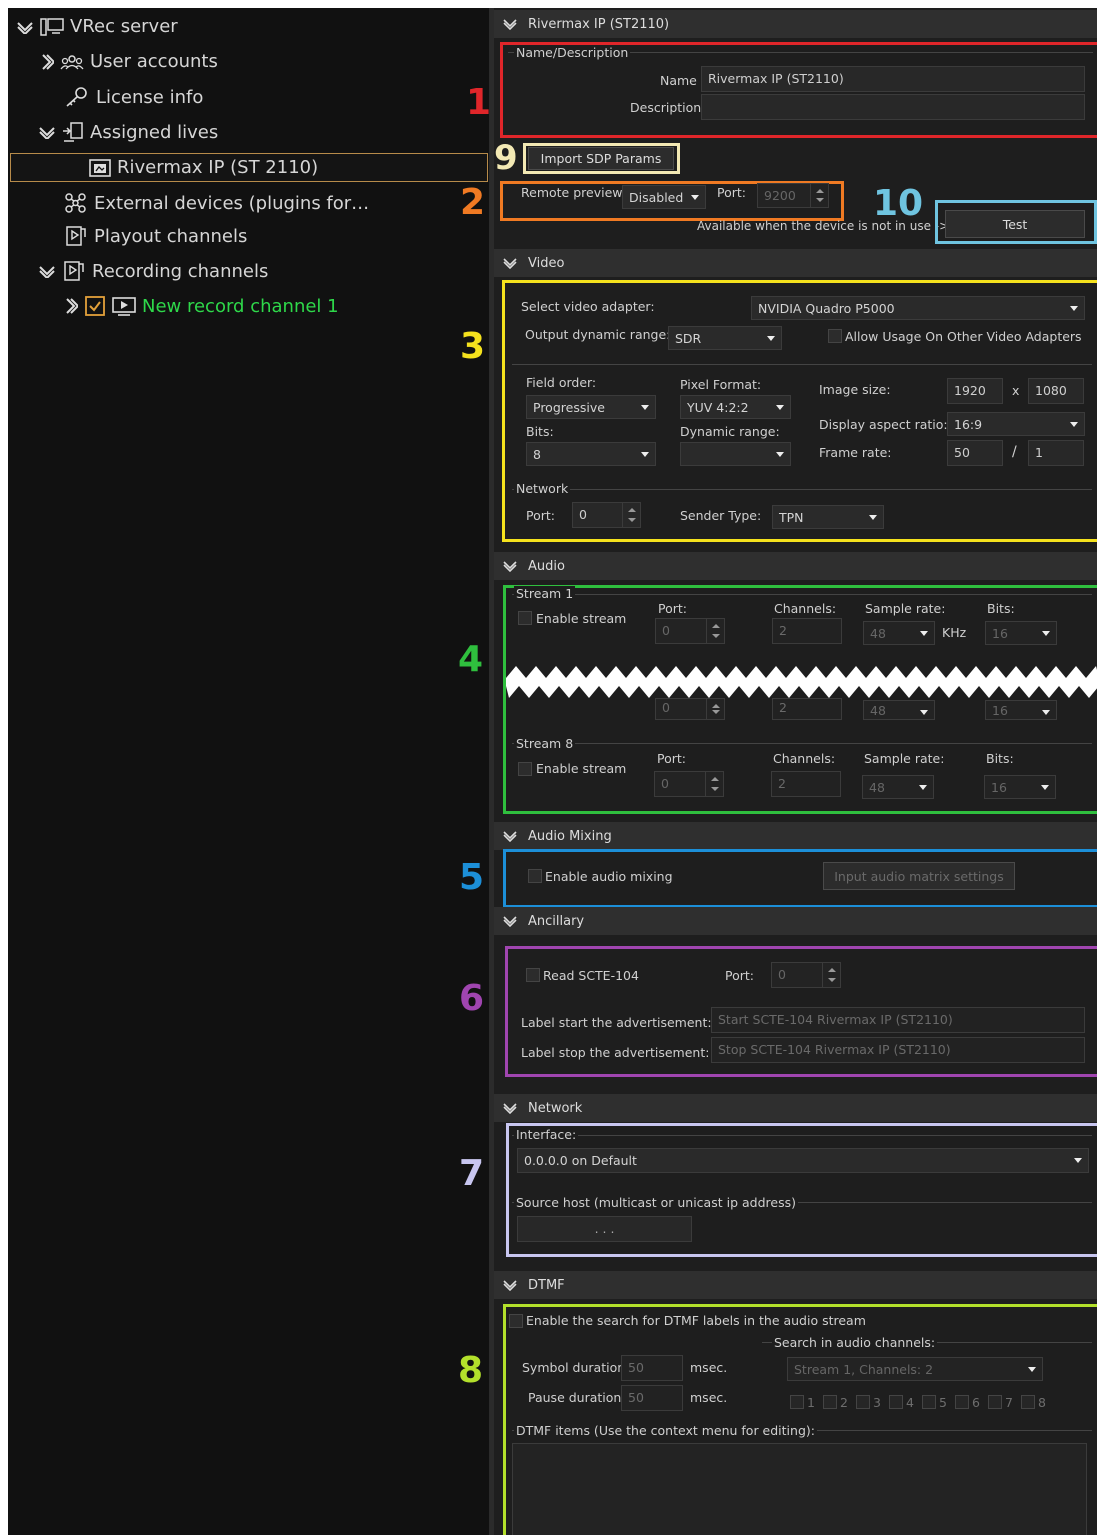  What do you see at coordinates (795, 263) in the screenshot?
I see `section-header-video: Video` at bounding box center [795, 263].